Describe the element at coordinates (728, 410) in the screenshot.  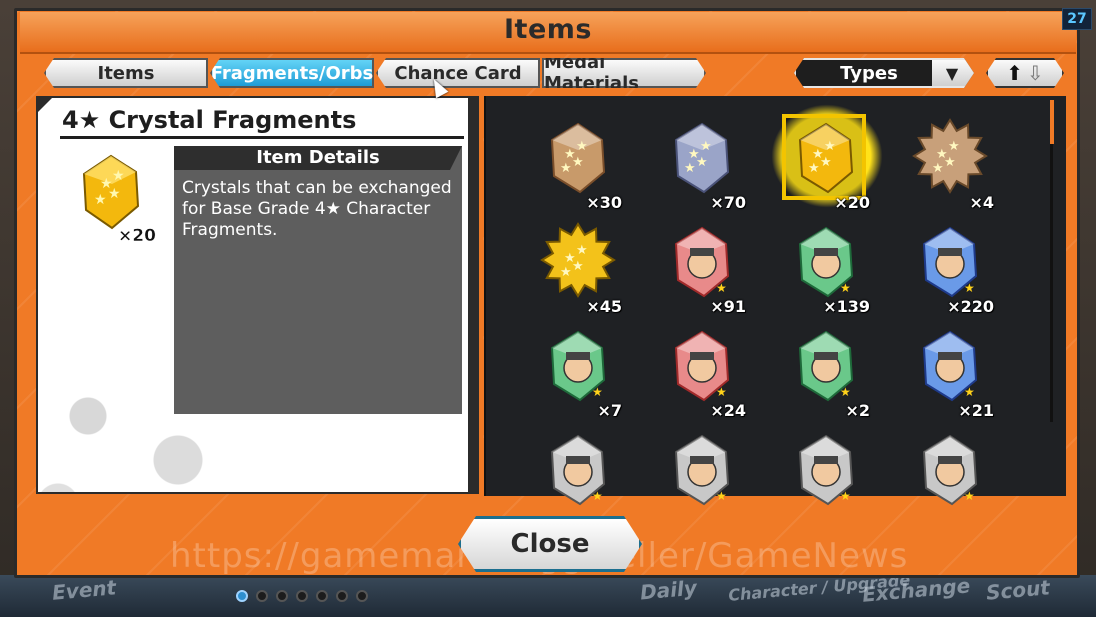
I see `item-count: ×24` at that location.